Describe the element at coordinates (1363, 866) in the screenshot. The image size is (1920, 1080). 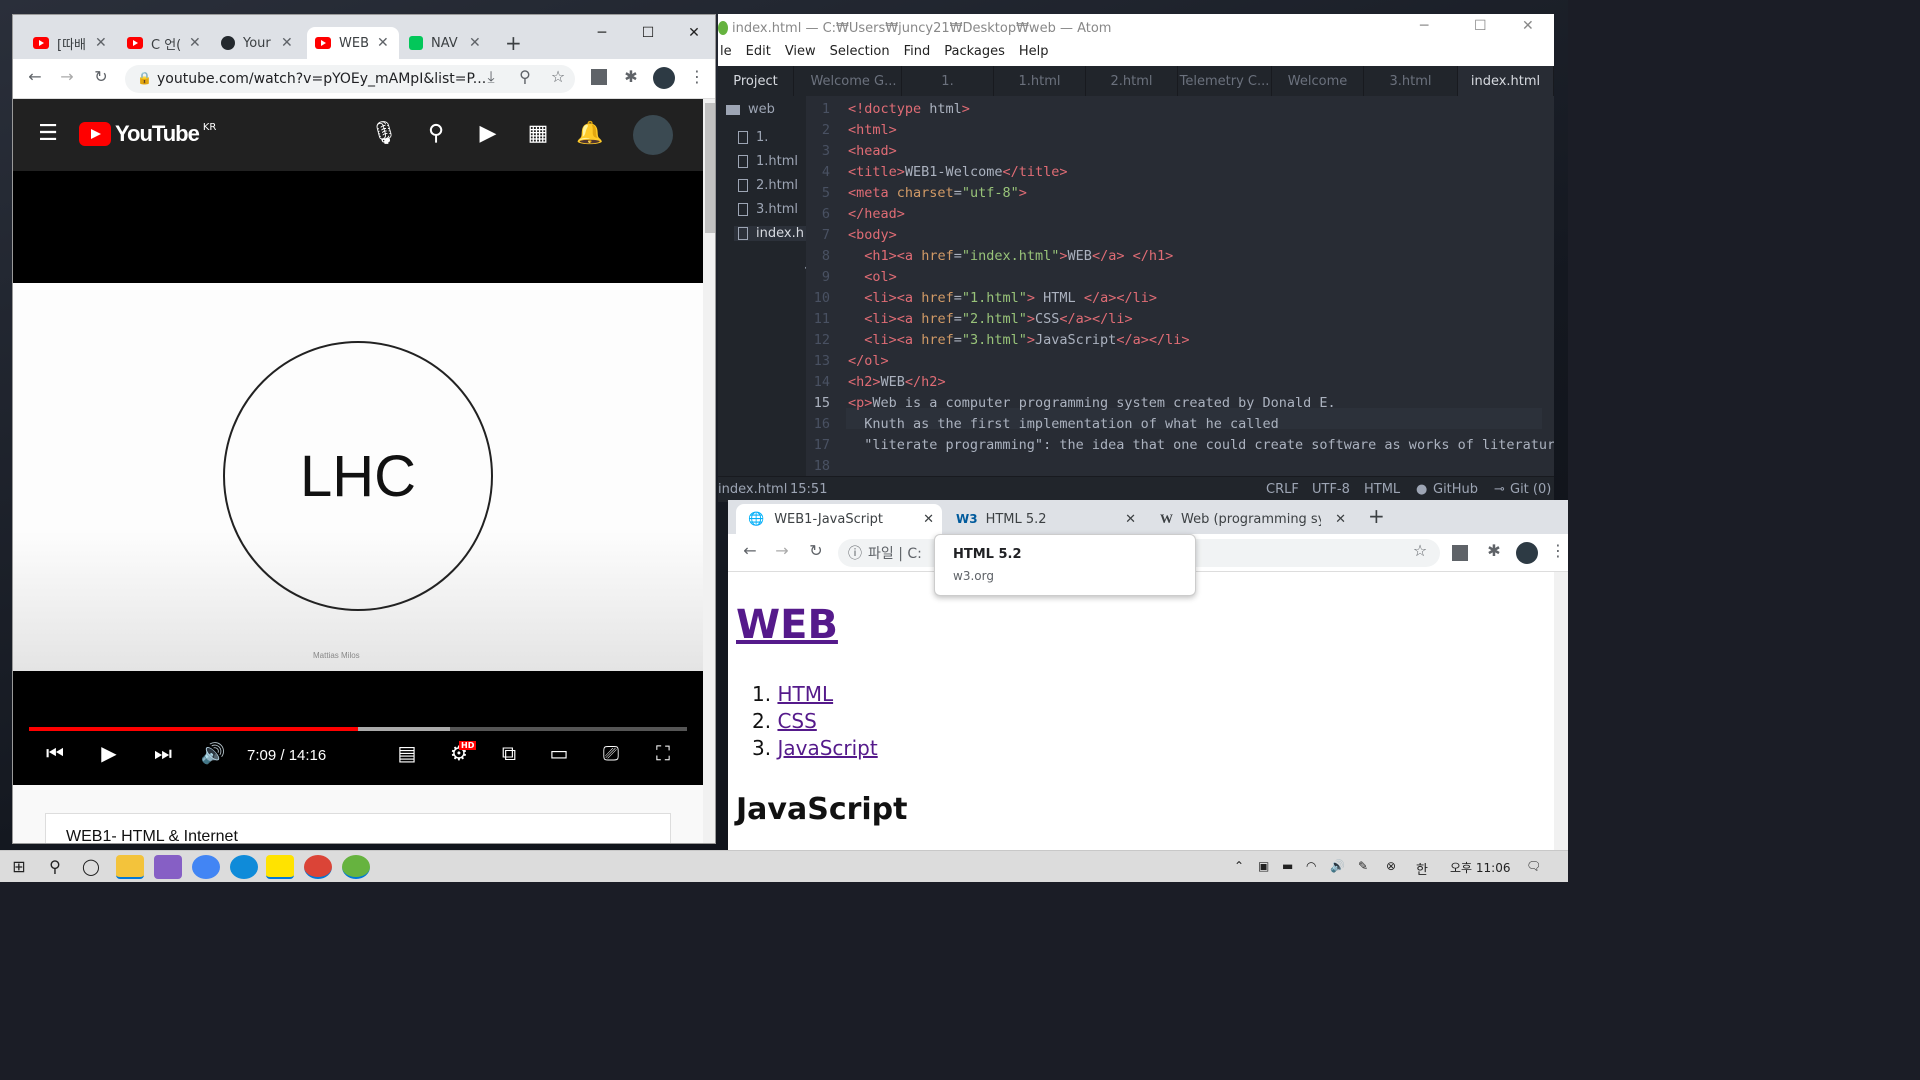
I see `pen-icon: ✎` at that location.